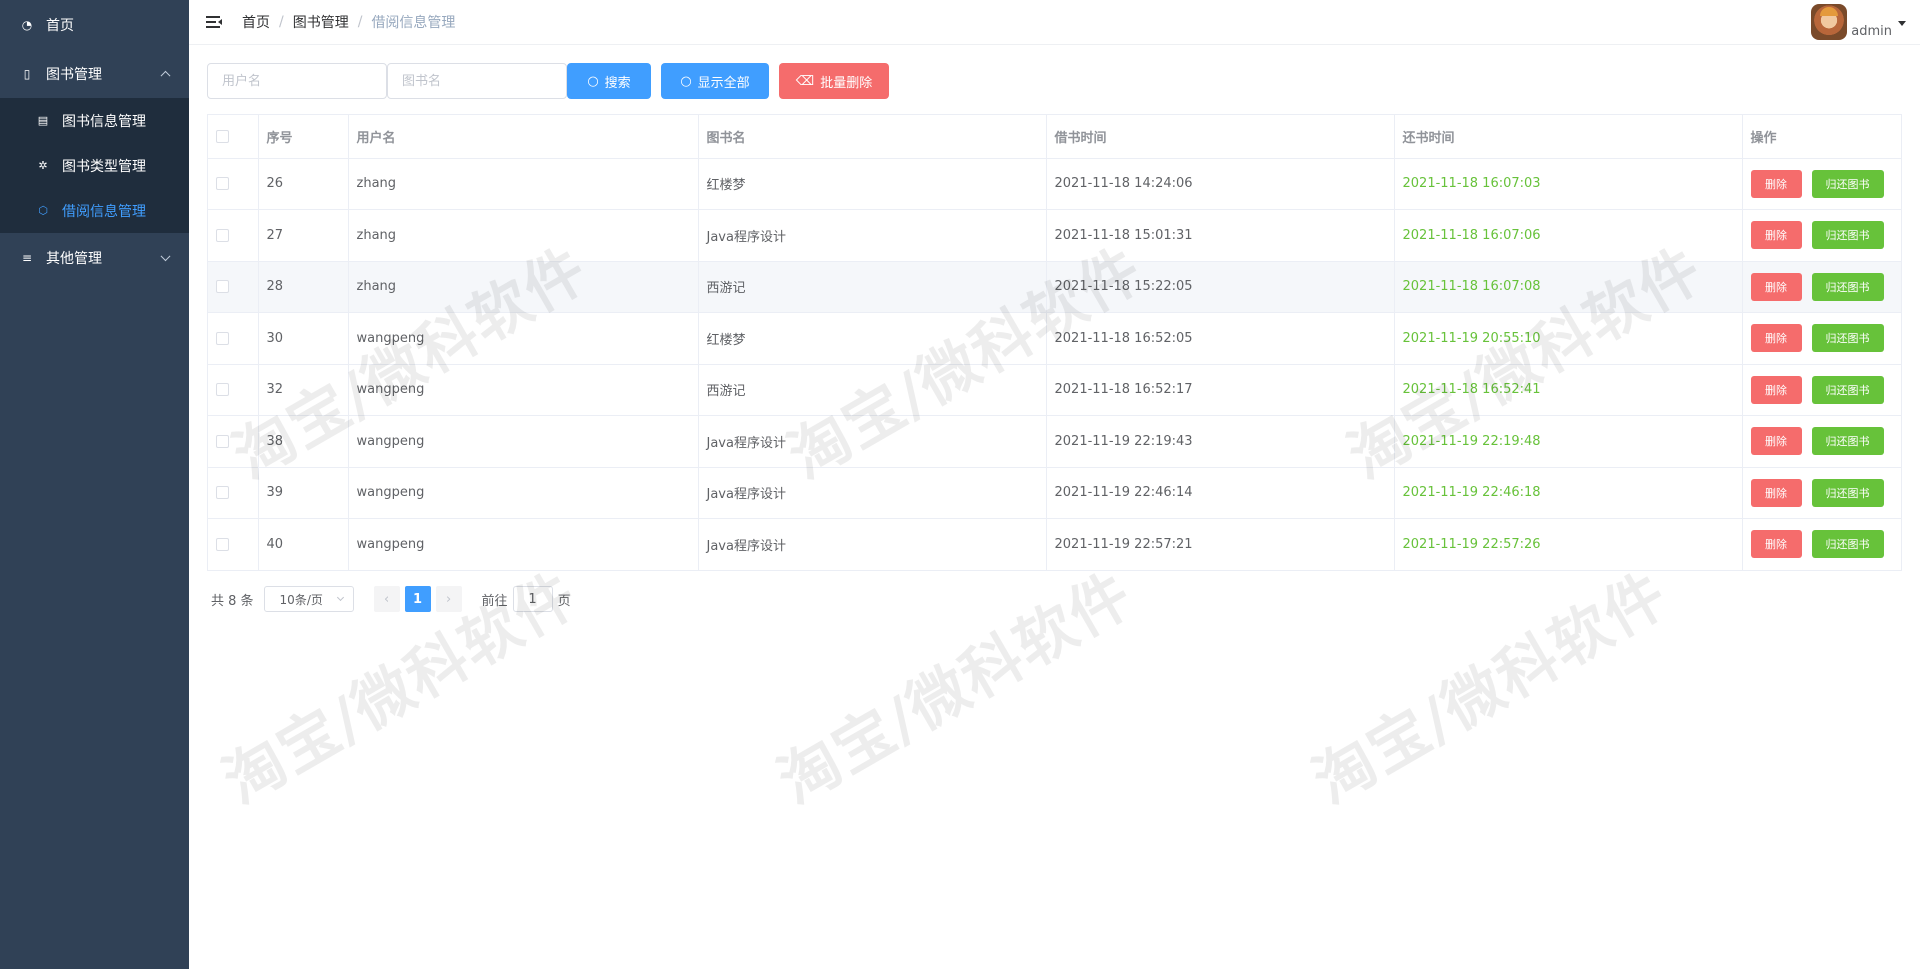 The height and width of the screenshot is (969, 1920). What do you see at coordinates (417, 599) in the screenshot?
I see `page-number: 1` at bounding box center [417, 599].